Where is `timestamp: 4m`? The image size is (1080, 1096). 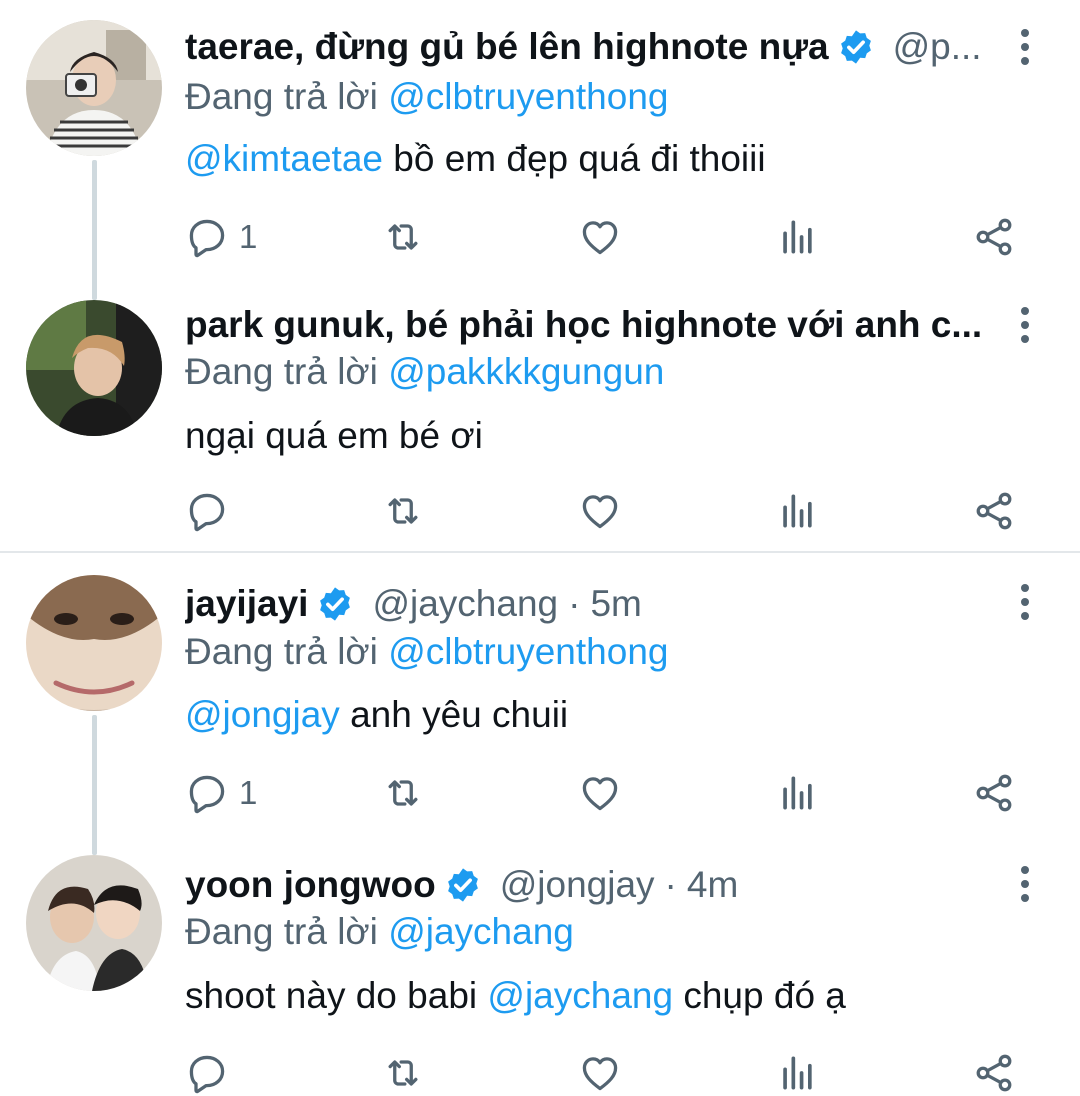 timestamp: 4m is located at coordinates (712, 885).